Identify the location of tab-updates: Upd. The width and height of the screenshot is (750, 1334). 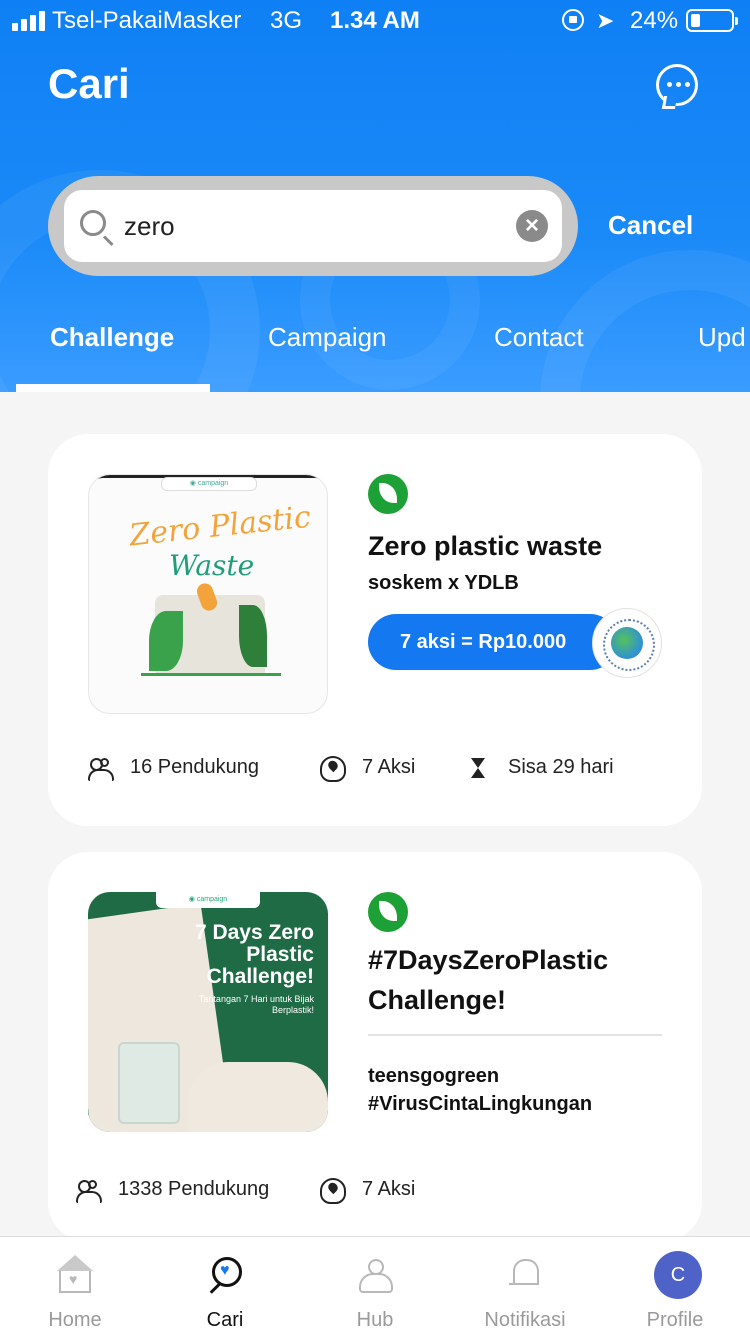
(722, 337).